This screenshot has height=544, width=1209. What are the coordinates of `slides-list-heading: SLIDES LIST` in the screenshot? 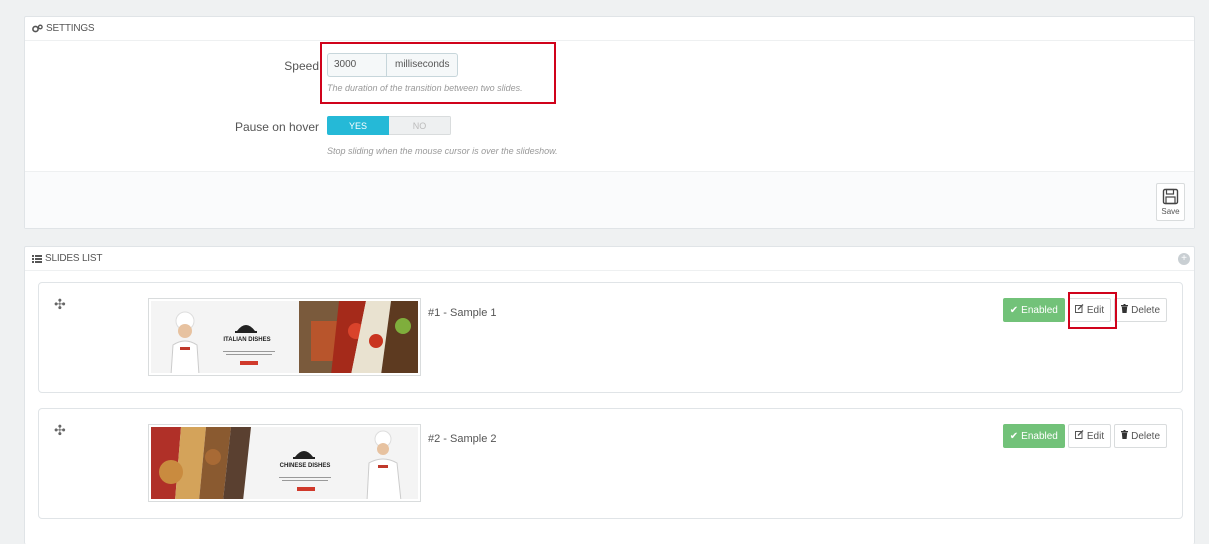 It's located at (609, 259).